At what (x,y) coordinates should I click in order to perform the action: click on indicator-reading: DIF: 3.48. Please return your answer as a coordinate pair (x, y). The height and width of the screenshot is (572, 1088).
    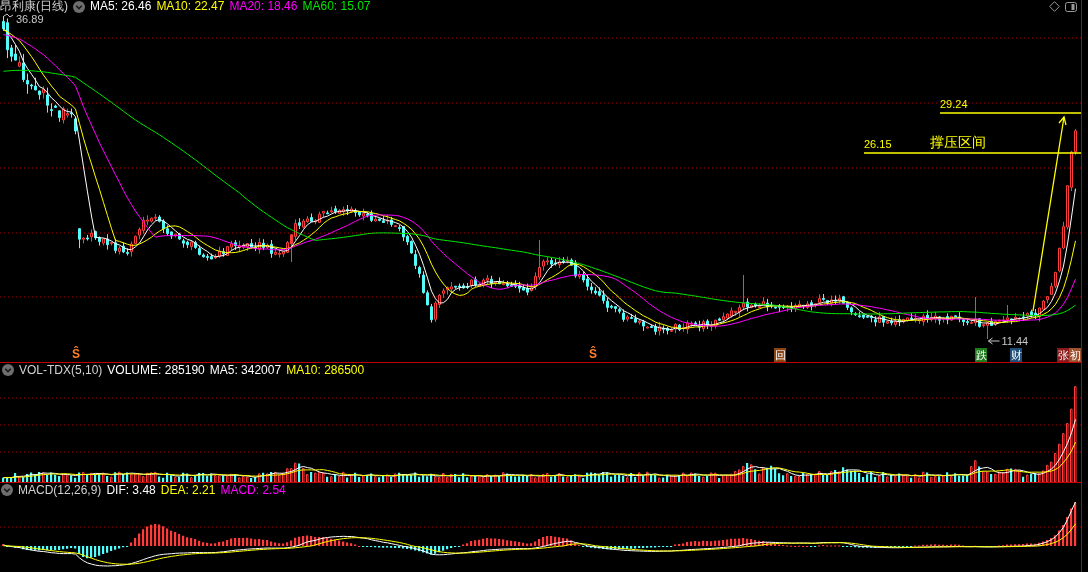
    Looking at the image, I should click on (131, 490).